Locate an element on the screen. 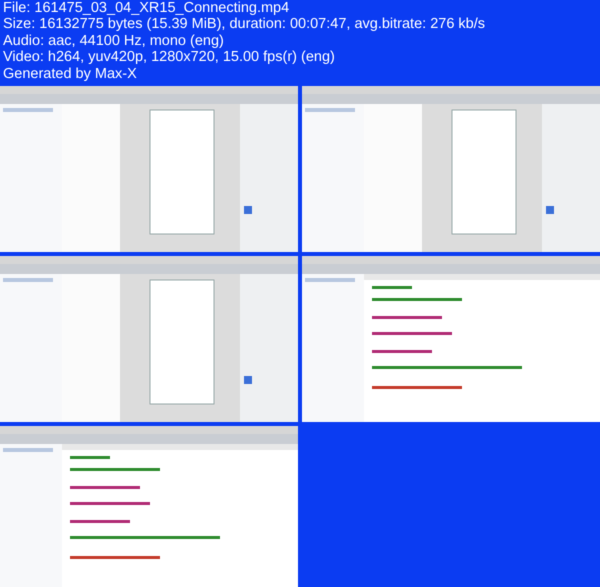  info-line: Video: h264, yuv420p, 1280x720, 15.00 fps(r) (eng) is located at coordinates (169, 57).